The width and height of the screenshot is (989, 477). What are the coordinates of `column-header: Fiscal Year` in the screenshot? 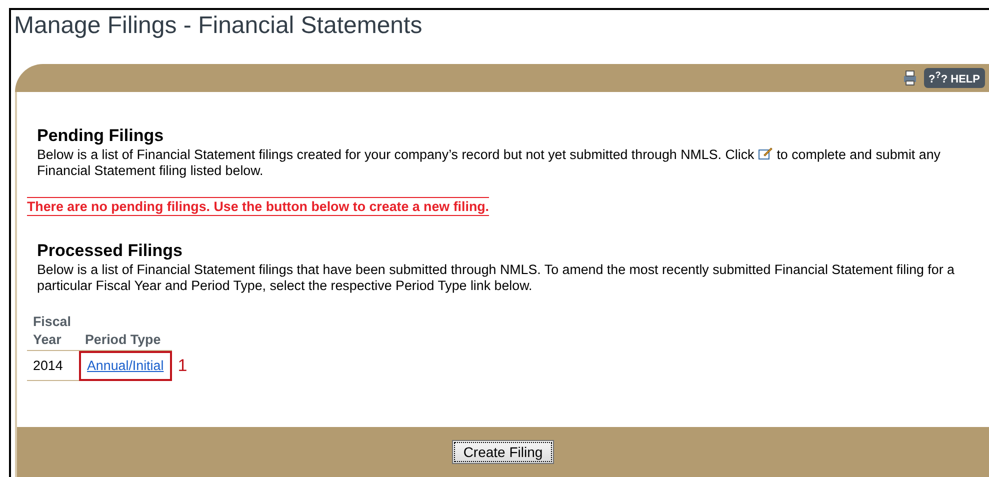 It's located at (53, 331).